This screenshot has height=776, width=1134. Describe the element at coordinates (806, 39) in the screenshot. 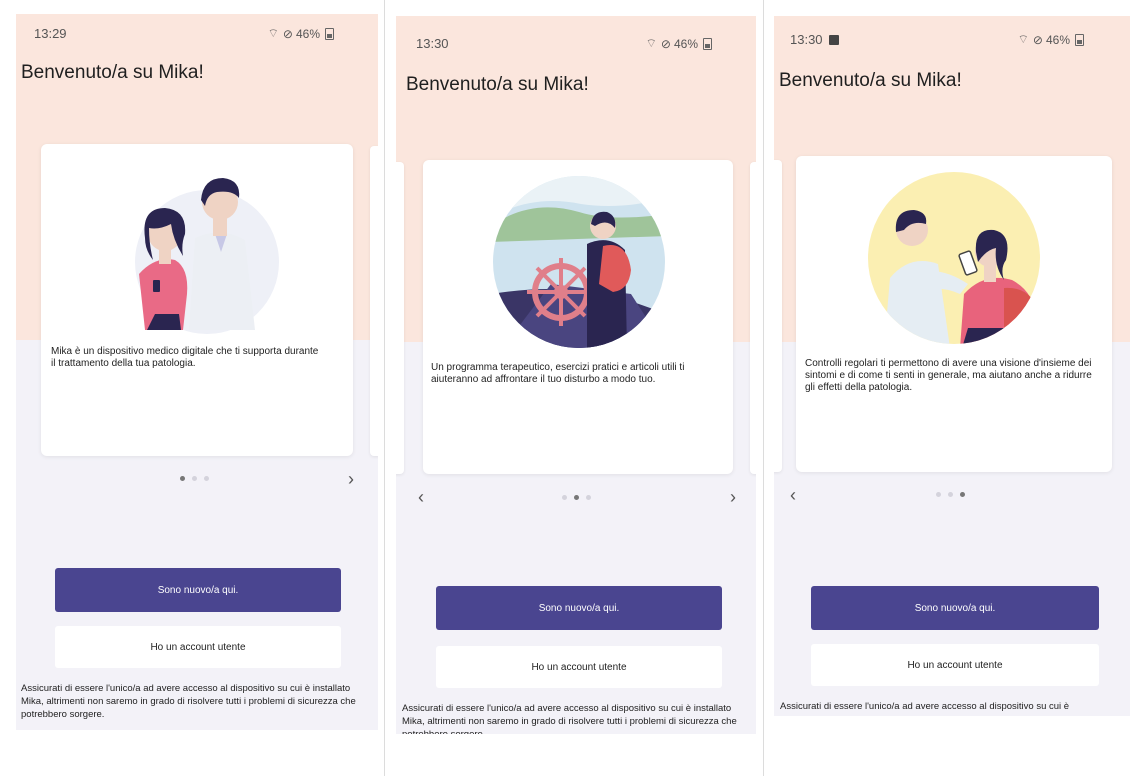

I see `status-time-text: 13:30` at that location.